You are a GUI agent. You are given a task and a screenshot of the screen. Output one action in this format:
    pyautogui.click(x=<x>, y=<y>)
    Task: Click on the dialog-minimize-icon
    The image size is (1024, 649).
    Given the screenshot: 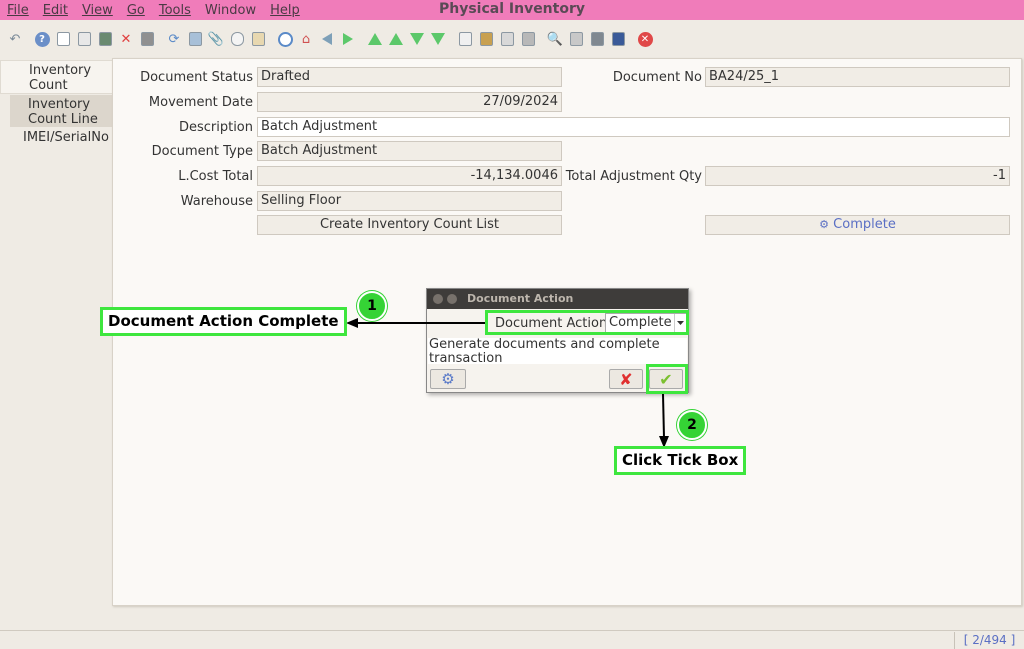 What is the action you would take?
    pyautogui.click(x=452, y=299)
    